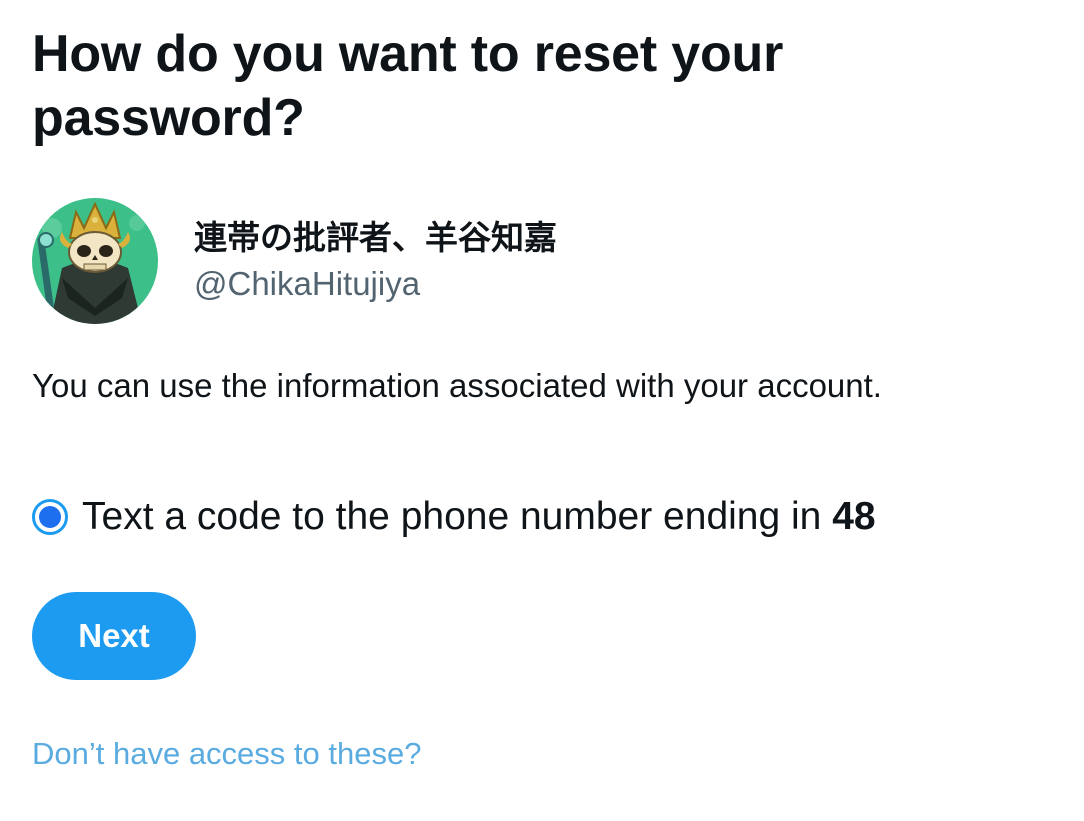 The image size is (1084, 821). I want to click on account-handle: @ChikaHitujiya, so click(307, 283).